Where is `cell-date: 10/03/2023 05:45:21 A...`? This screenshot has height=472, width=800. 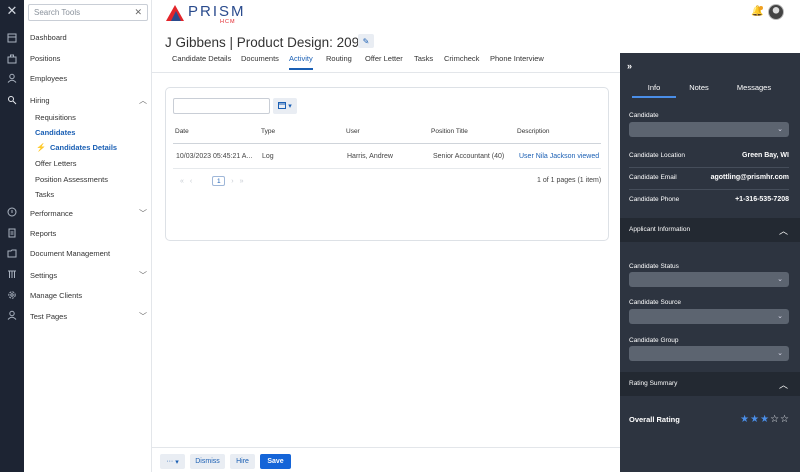
cell-date: 10/03/2023 05:45:21 A... is located at coordinates (214, 156).